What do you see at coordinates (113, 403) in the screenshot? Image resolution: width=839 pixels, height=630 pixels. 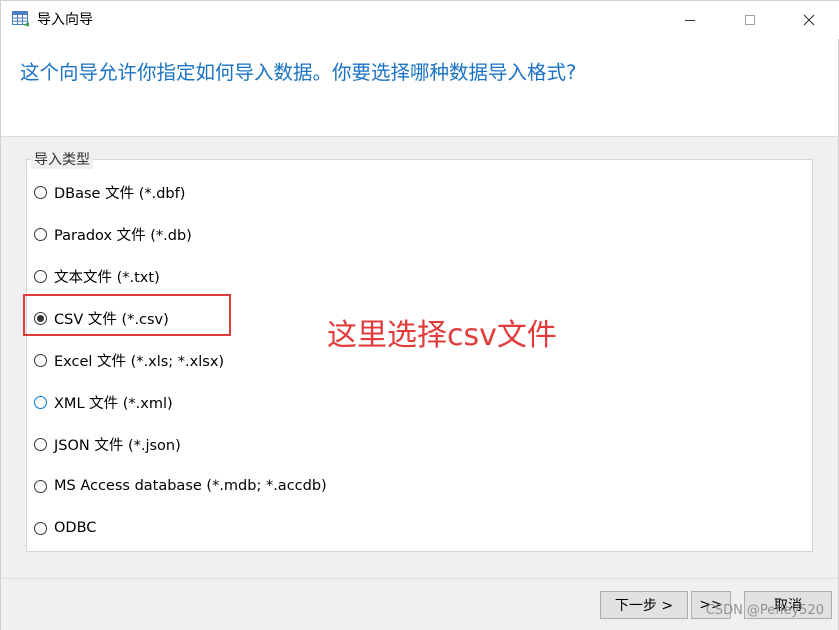 I see `radio-label: XML 文件 (*.xml)` at bounding box center [113, 403].